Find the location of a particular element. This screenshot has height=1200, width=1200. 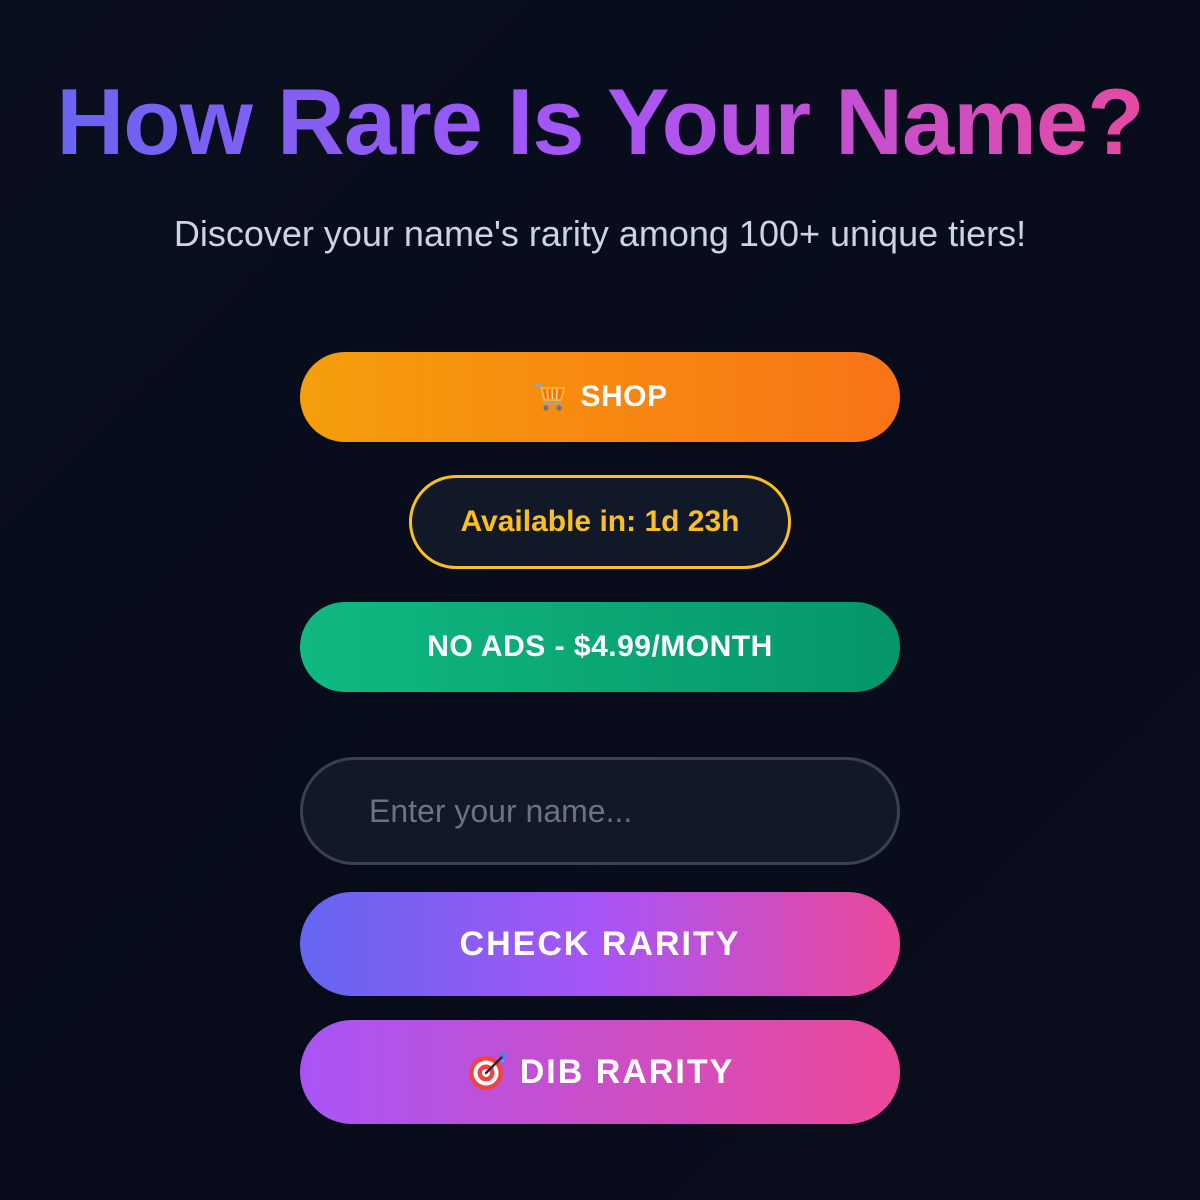

availability-timer: Available in: 1d 23h is located at coordinates (600, 522).